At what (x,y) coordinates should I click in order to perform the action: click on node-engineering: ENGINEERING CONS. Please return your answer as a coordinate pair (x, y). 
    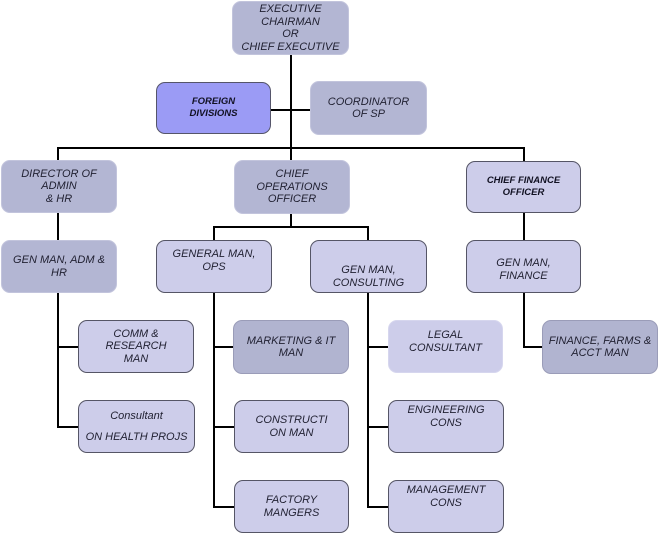
    Looking at the image, I should click on (446, 426).